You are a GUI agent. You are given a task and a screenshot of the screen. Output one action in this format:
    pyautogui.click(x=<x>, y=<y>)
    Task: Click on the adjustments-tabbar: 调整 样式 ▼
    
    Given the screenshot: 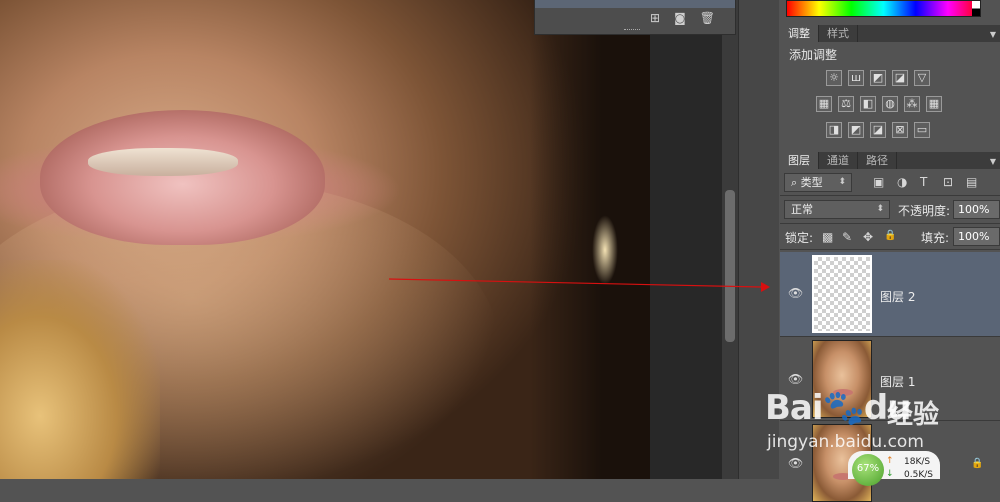 What is the action you would take?
    pyautogui.click(x=890, y=33)
    